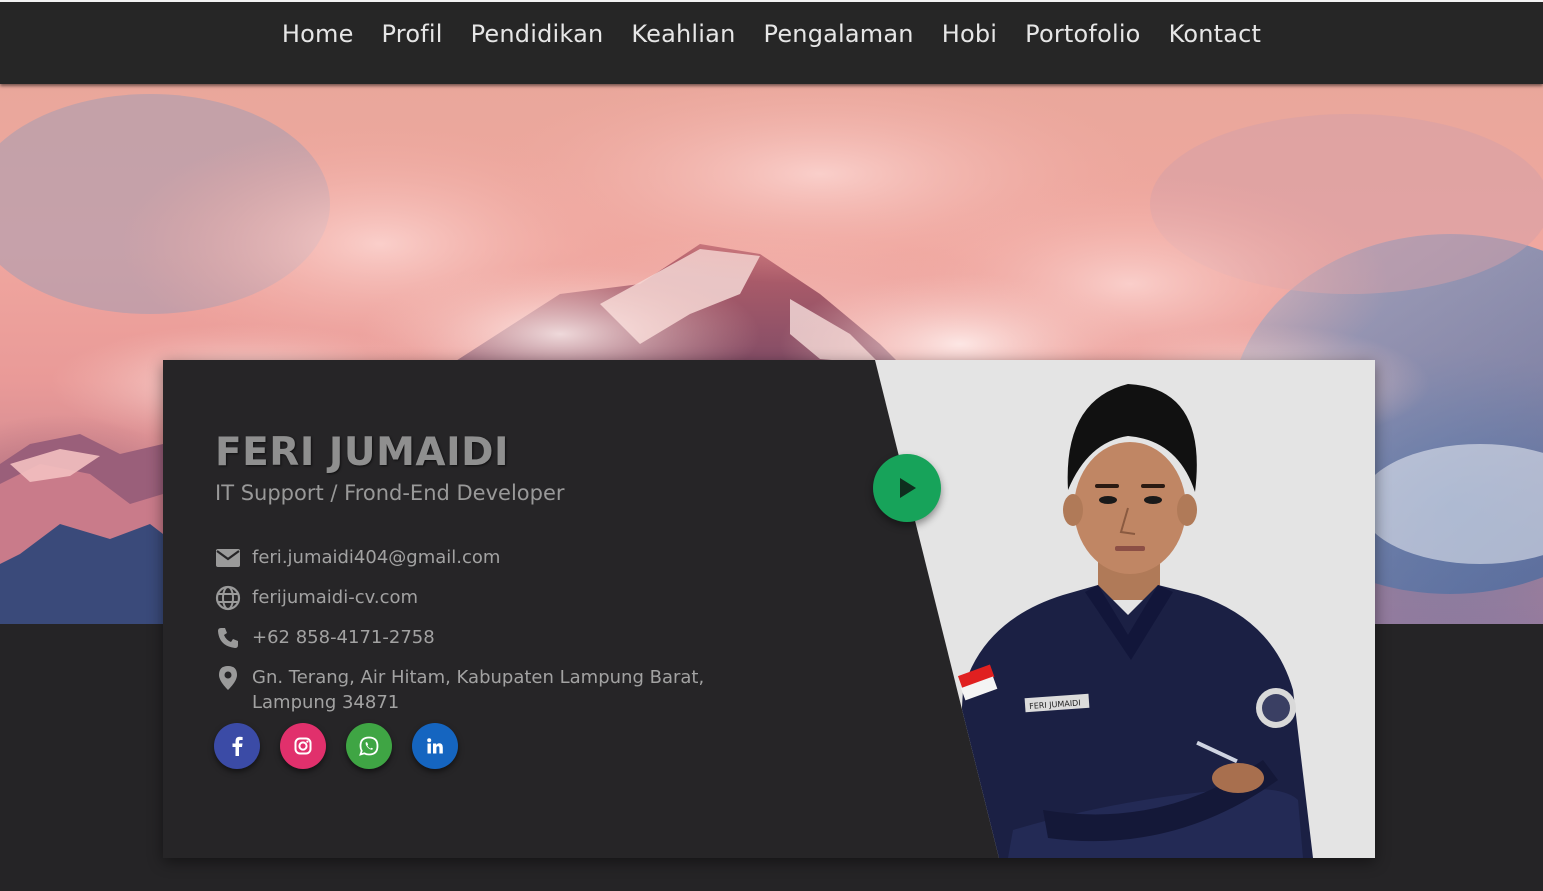 This screenshot has width=1543, height=891. I want to click on contact-phone: +62 858-4171-2758, so click(475, 638).